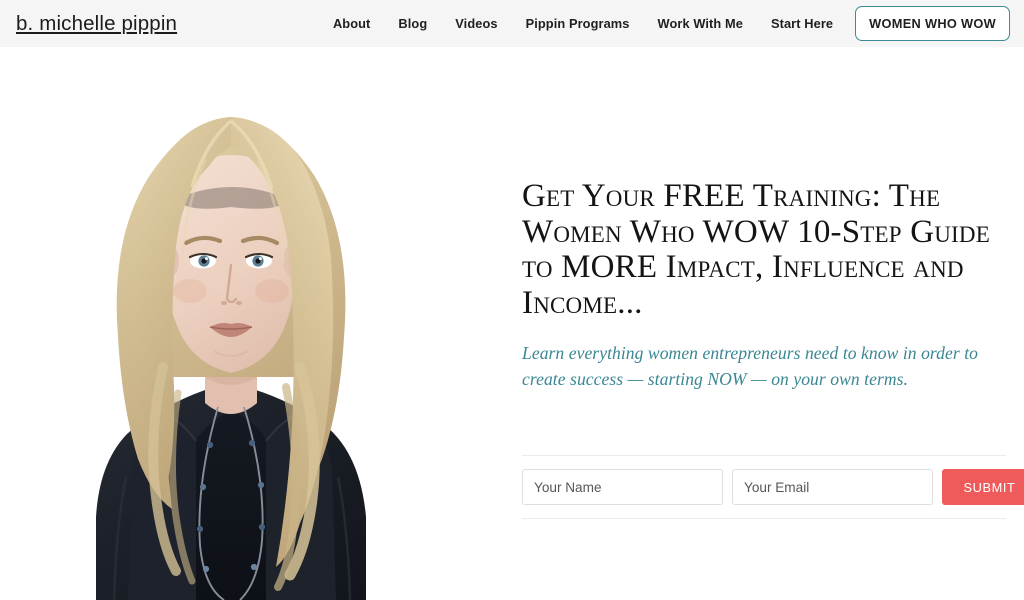 The height and width of the screenshot is (600, 1024). Describe the element at coordinates (578, 23) in the screenshot. I see `nav-item-pippin-programs: Pippin Programs` at that location.